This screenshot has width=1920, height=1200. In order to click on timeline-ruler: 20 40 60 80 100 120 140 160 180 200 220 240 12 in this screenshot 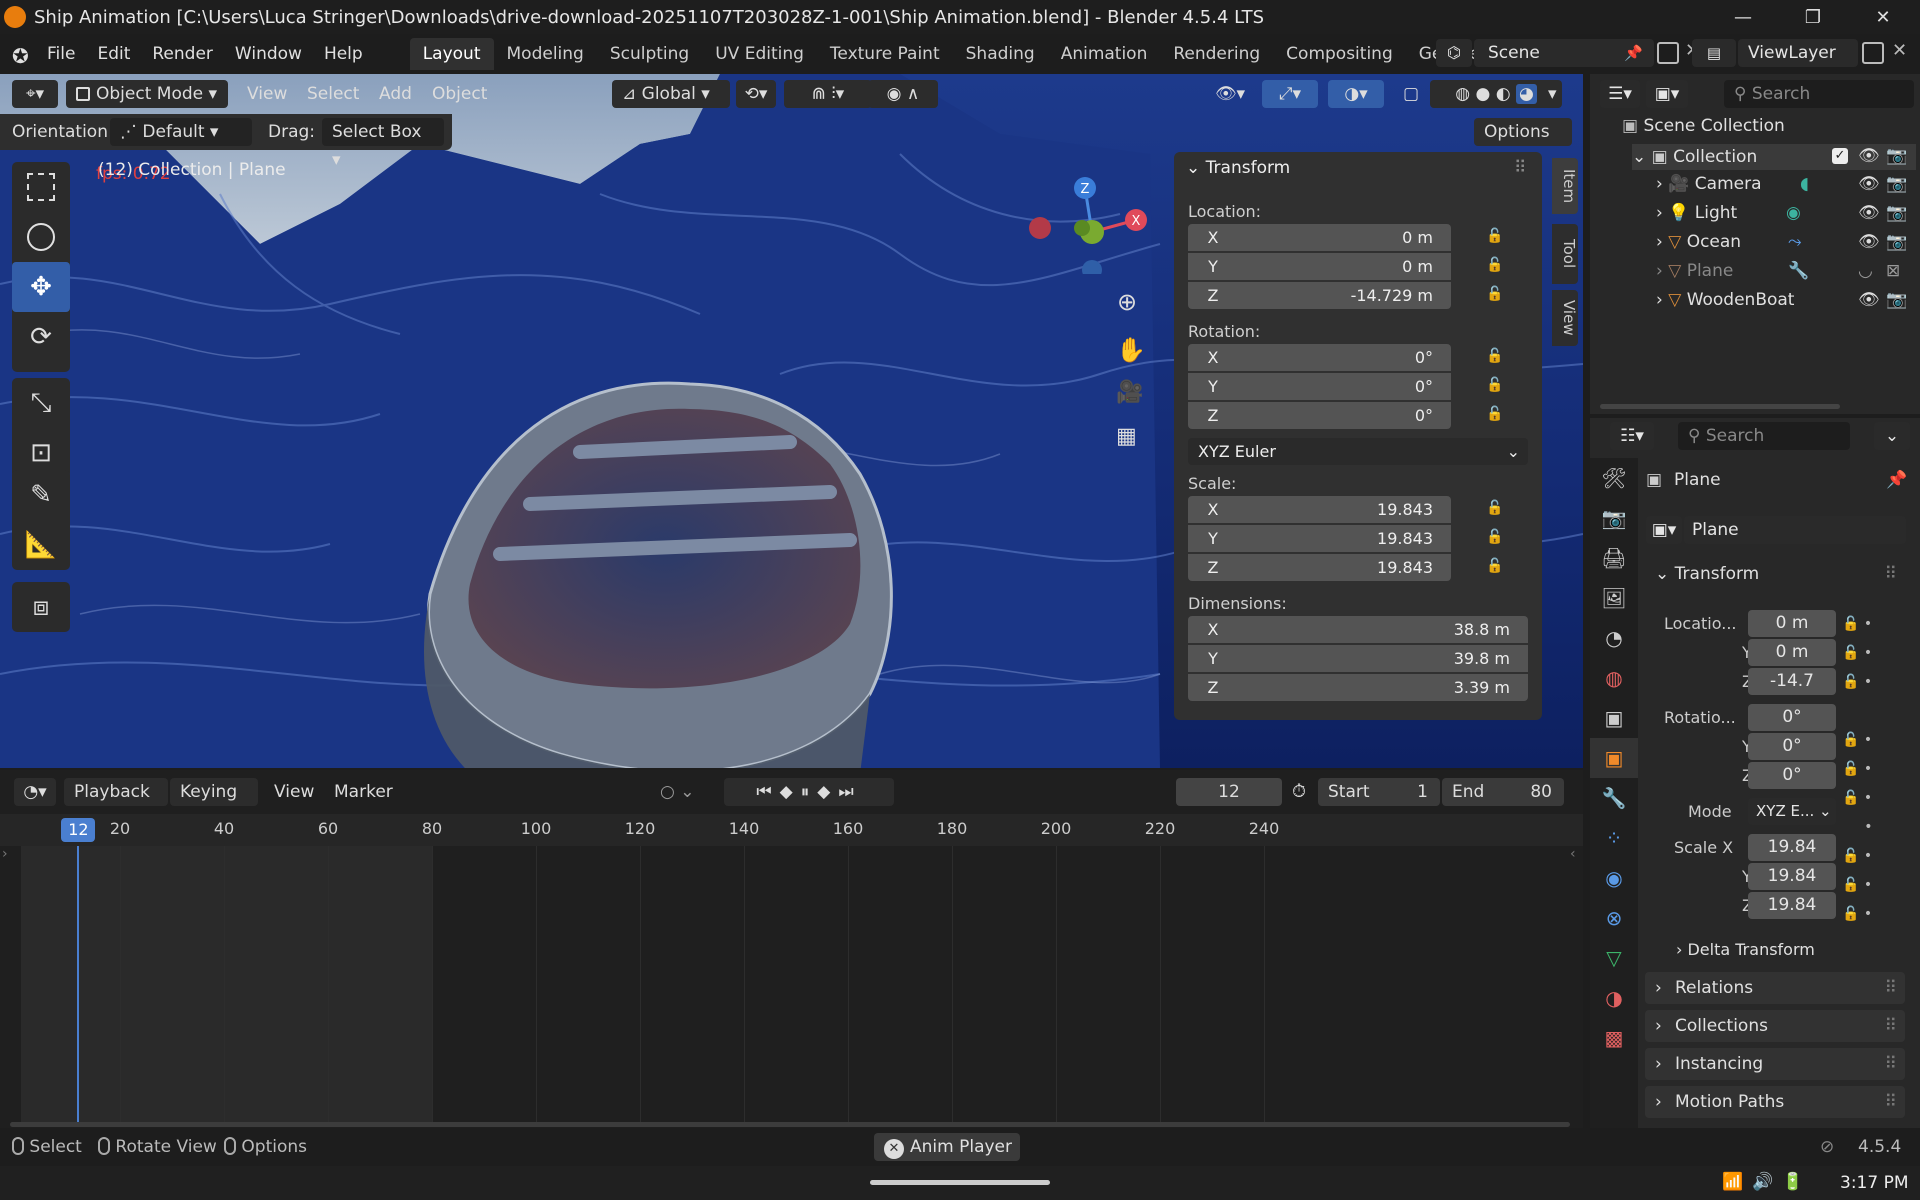, I will do `click(791, 830)`.